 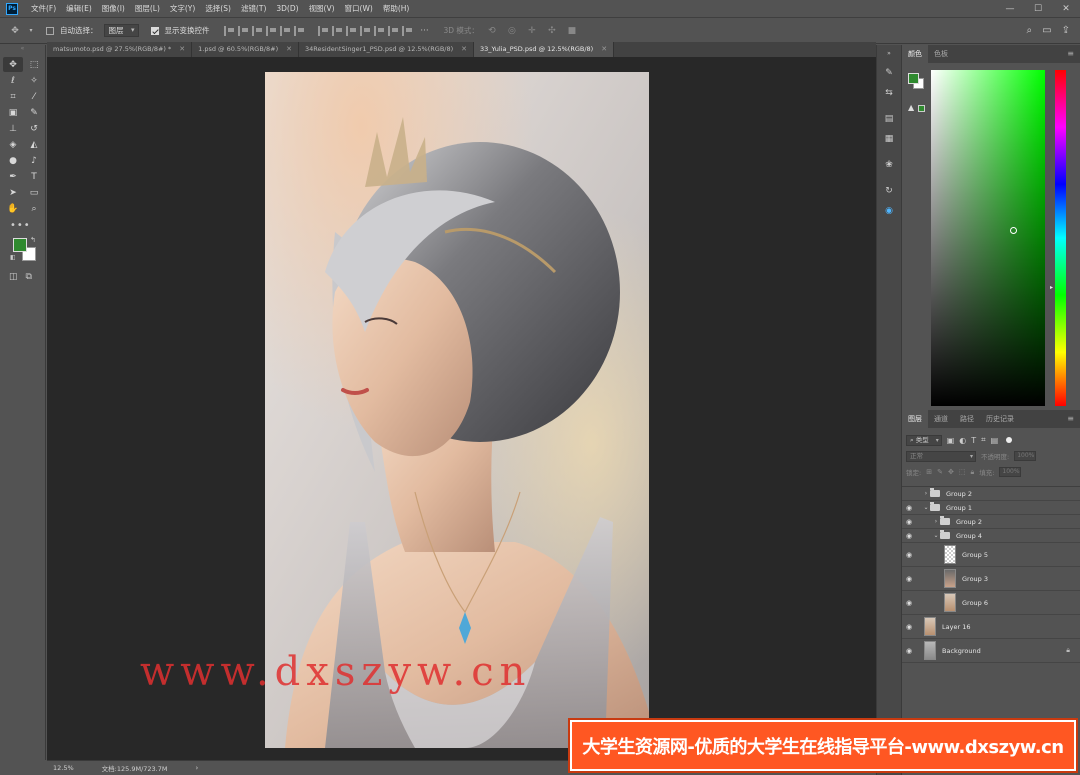 I want to click on tab-matsumoto: matsumoto.psd @ 27.5%(RGB/8#) * ✕, so click(x=120, y=49).